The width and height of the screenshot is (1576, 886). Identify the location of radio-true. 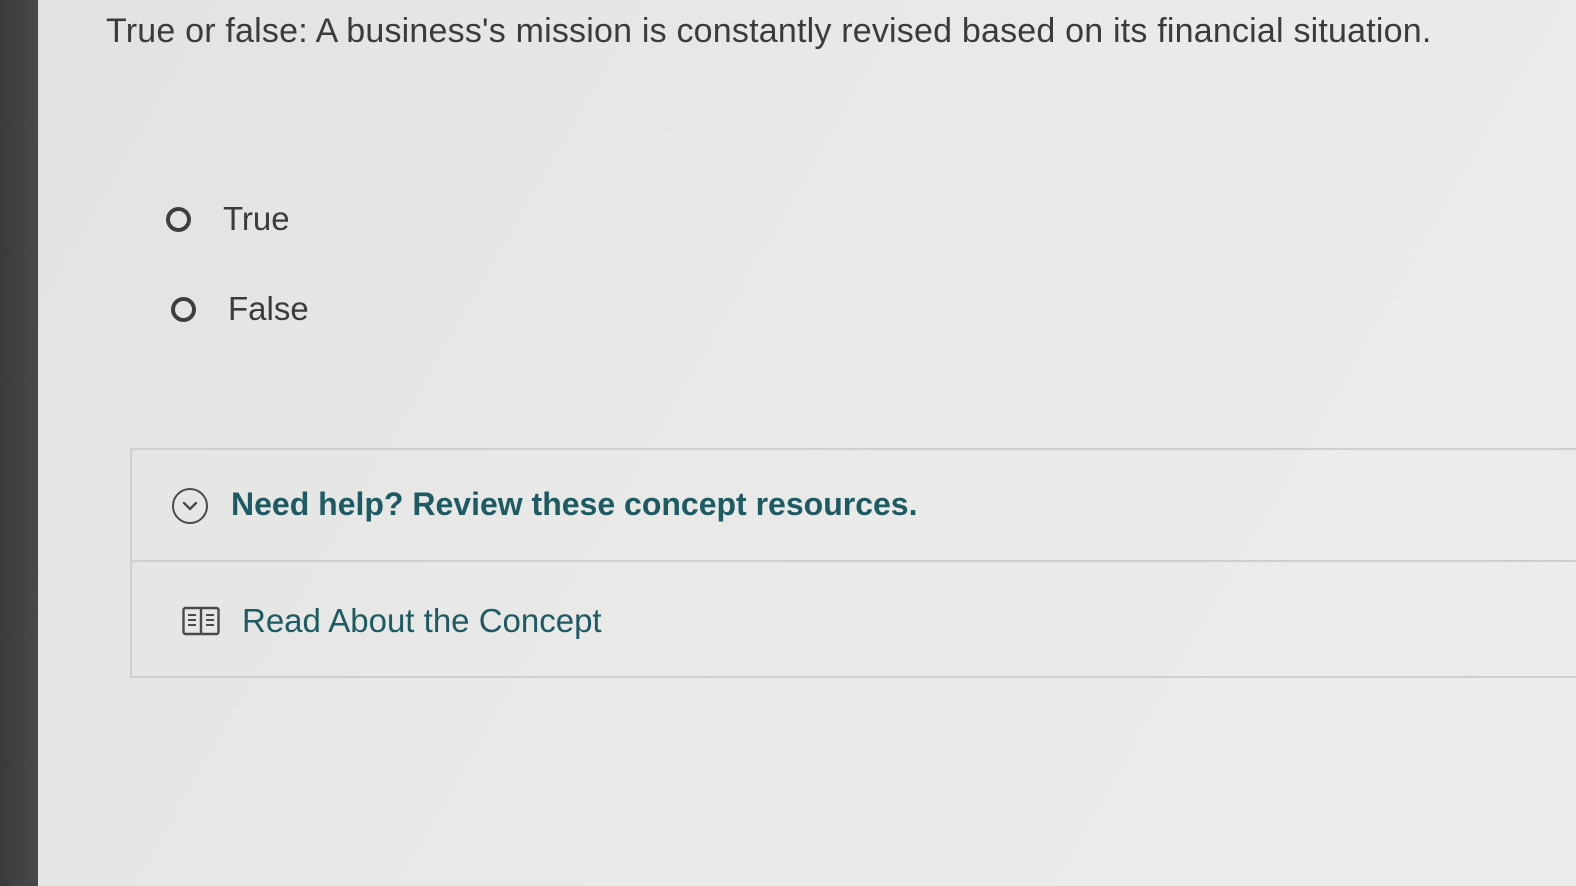
(178, 219).